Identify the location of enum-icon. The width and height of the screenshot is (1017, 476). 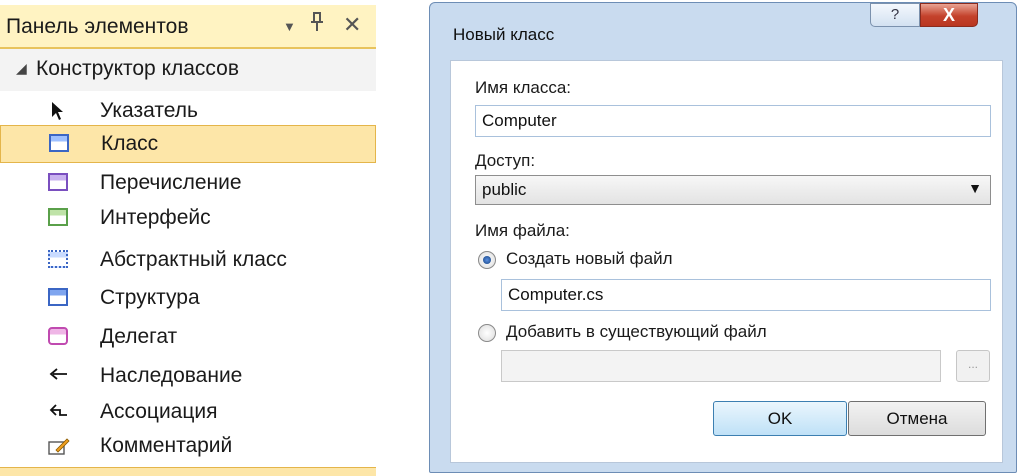
(58, 182).